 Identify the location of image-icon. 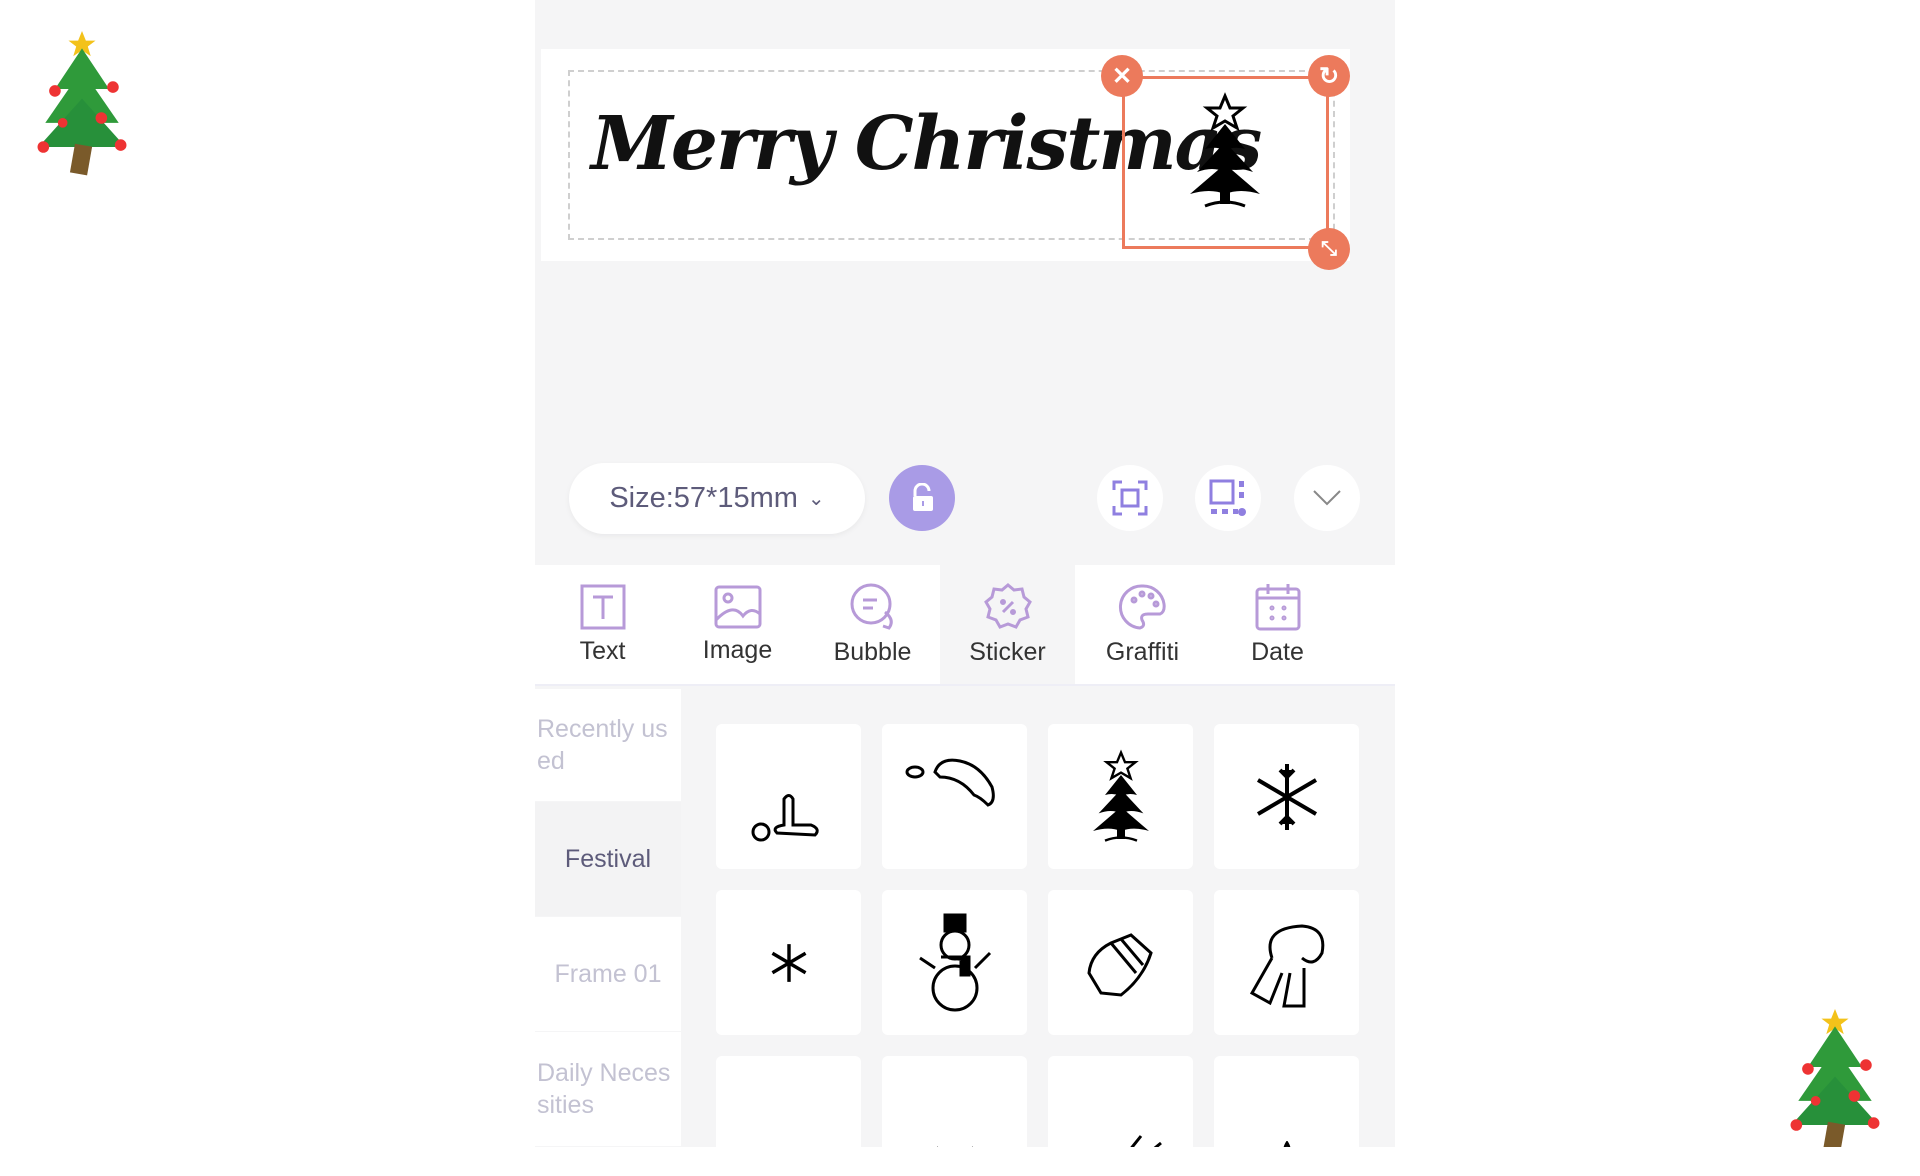
(737, 607).